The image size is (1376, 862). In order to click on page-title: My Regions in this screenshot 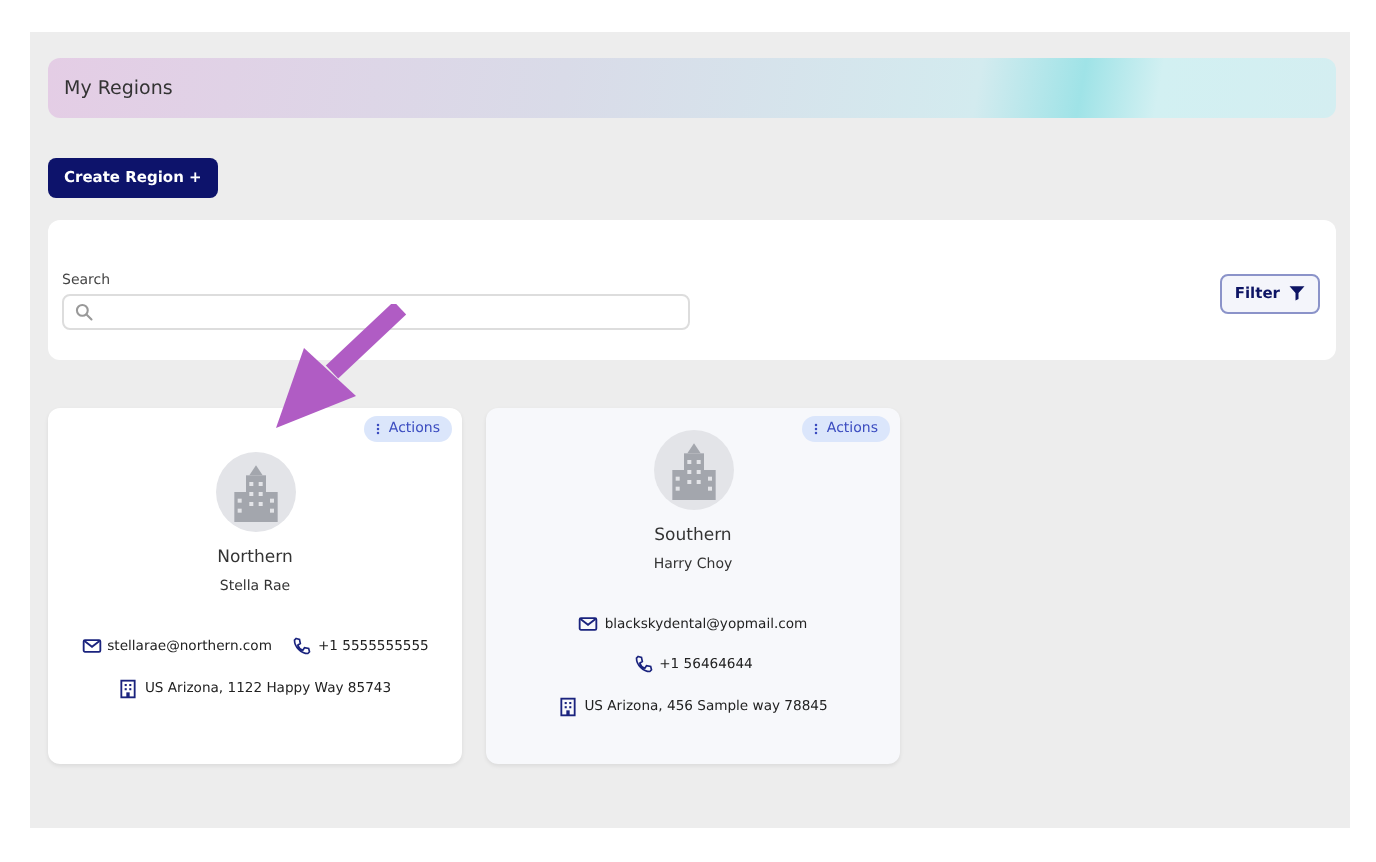, I will do `click(118, 88)`.